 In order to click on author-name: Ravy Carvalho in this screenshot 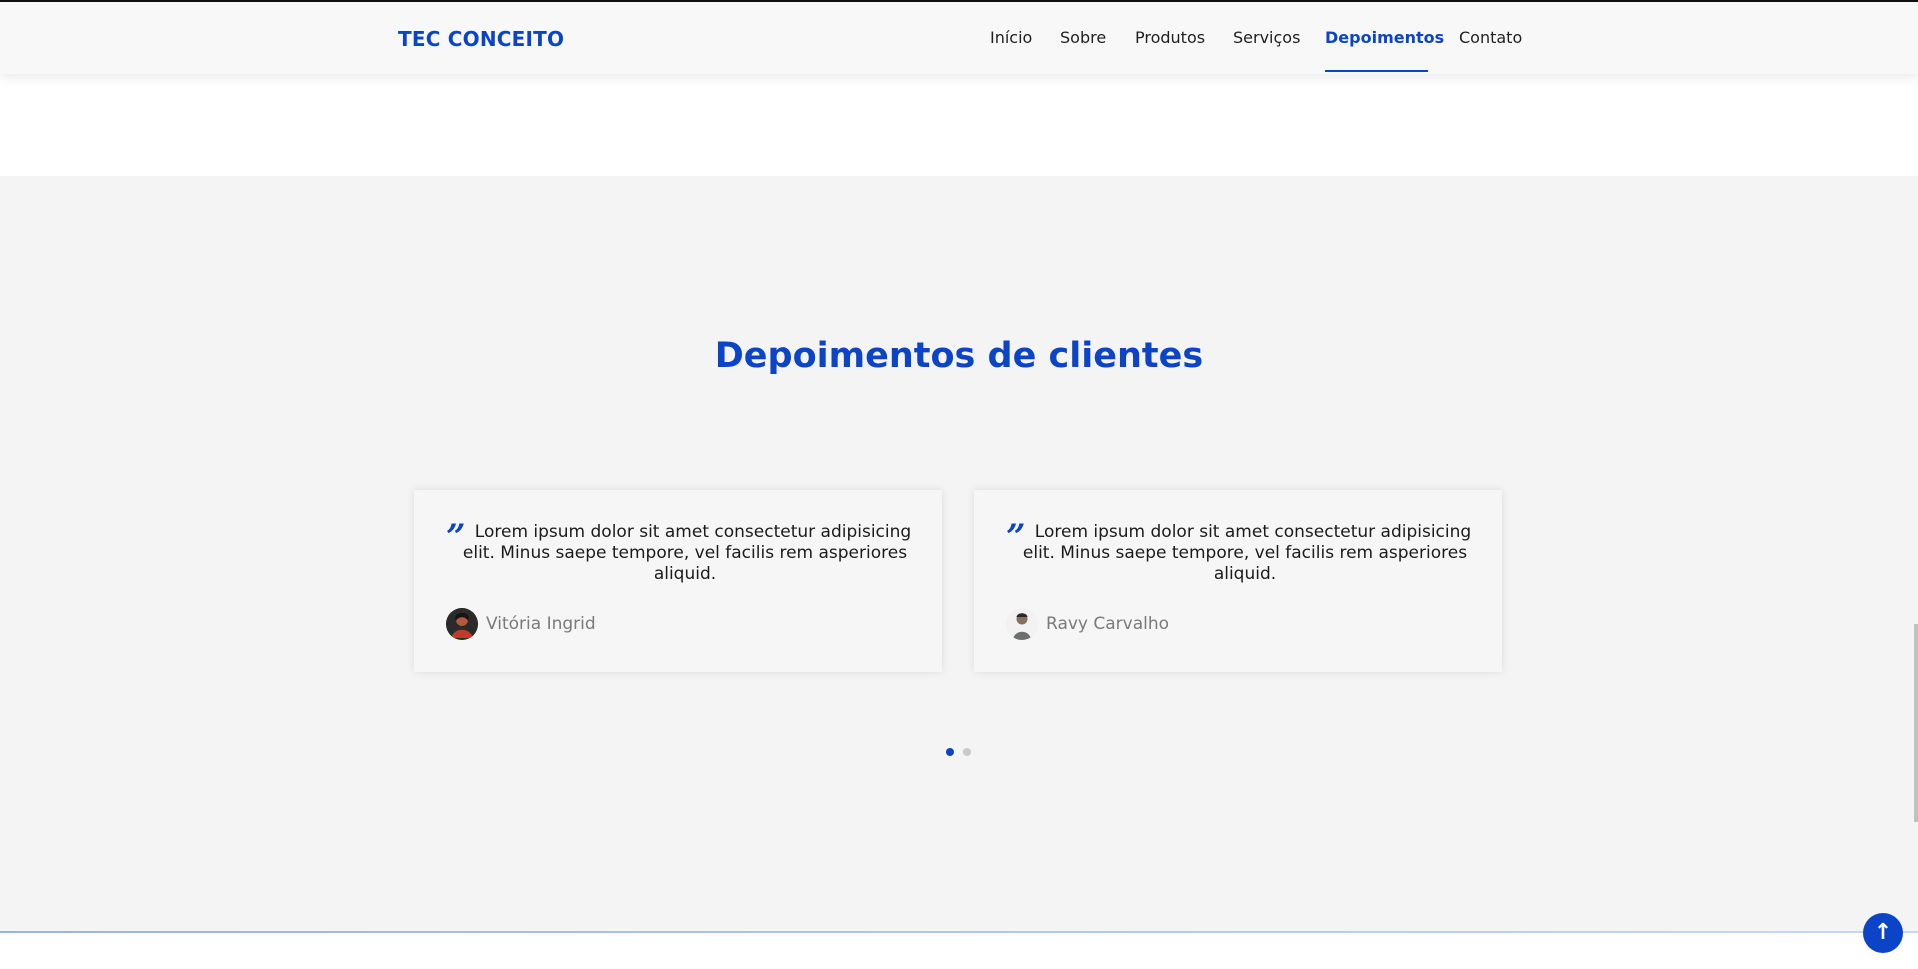, I will do `click(1108, 624)`.